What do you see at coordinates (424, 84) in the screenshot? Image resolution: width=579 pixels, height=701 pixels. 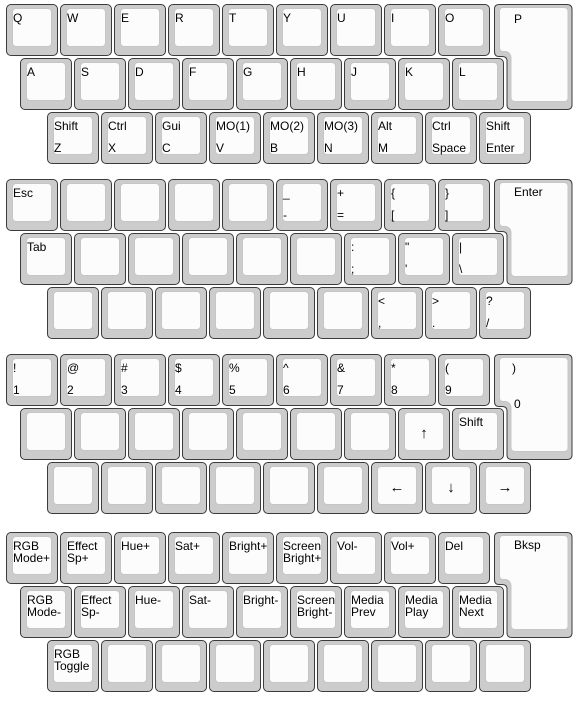 I see `key: K` at bounding box center [424, 84].